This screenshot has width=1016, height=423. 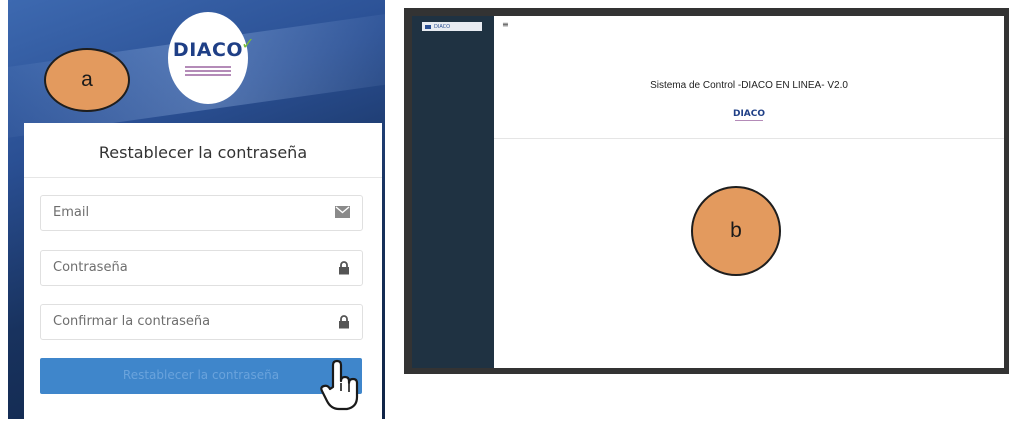 I want to click on confirm-password-field: Confirmar la contraseña, so click(x=201, y=322).